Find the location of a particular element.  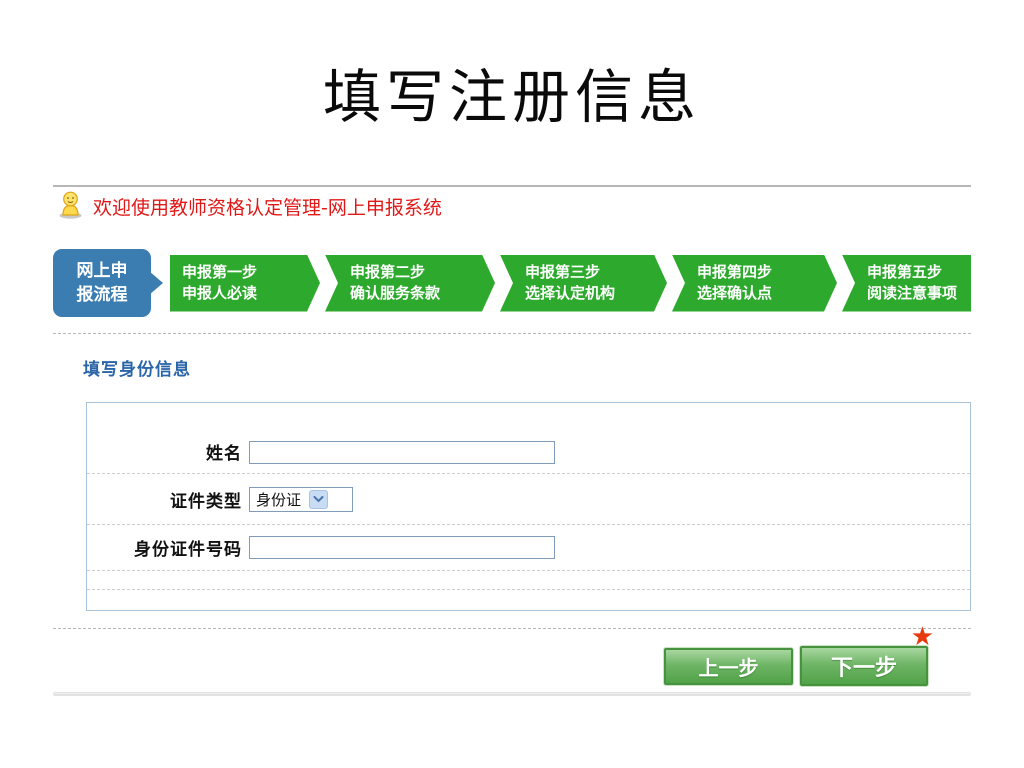

previous-step-button: 上一步 is located at coordinates (728, 666).